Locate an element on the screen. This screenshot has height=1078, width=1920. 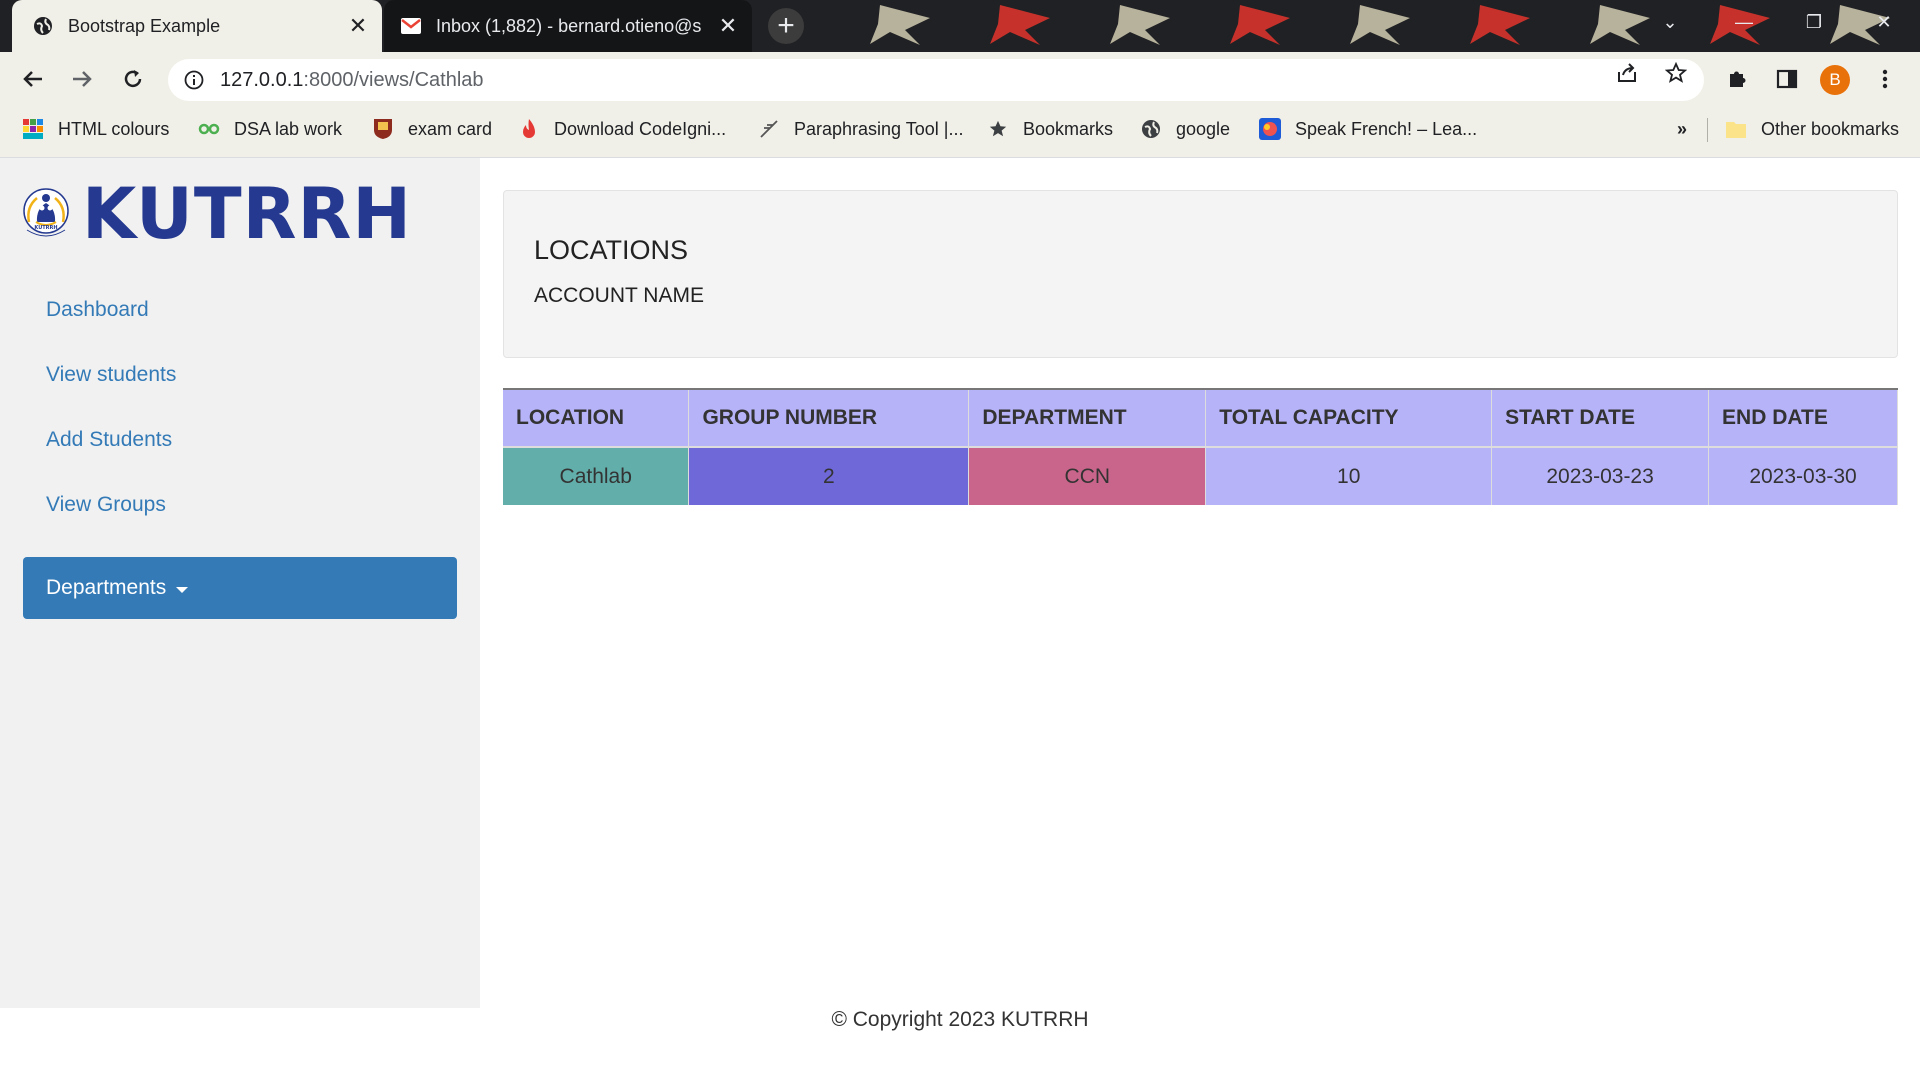
brand-name: KUTRRH is located at coordinates (247, 214).